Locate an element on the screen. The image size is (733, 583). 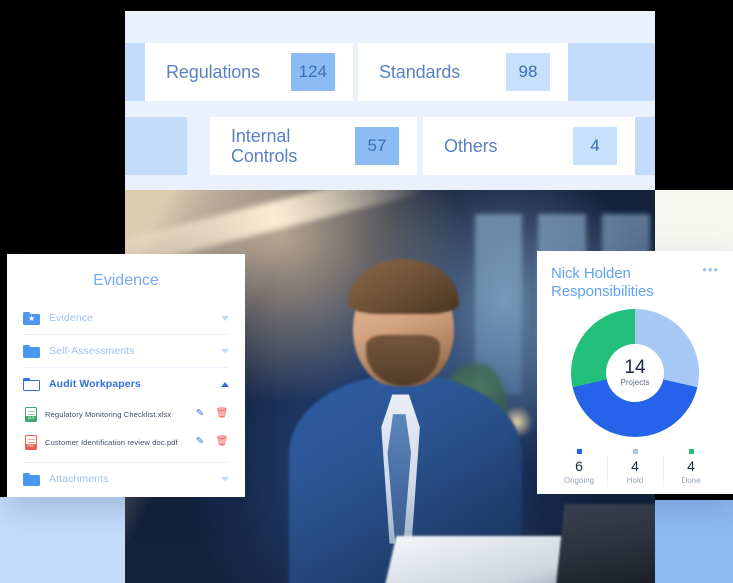
stat-value: 124 is located at coordinates (312, 72).